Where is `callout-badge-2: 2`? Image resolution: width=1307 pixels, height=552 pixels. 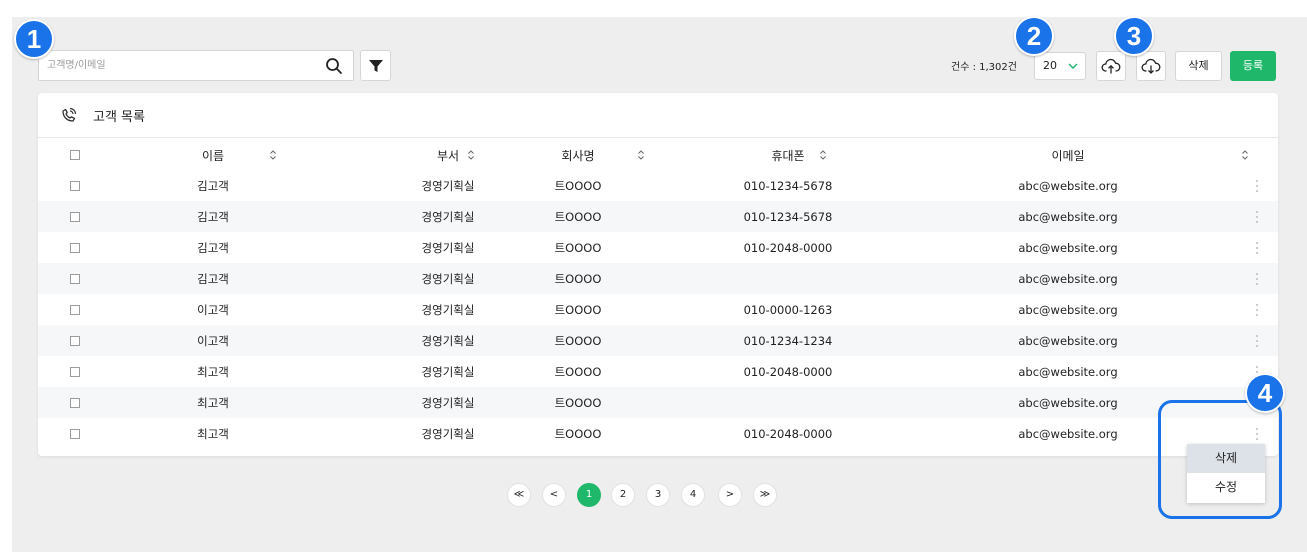 callout-badge-2: 2 is located at coordinates (1034, 36).